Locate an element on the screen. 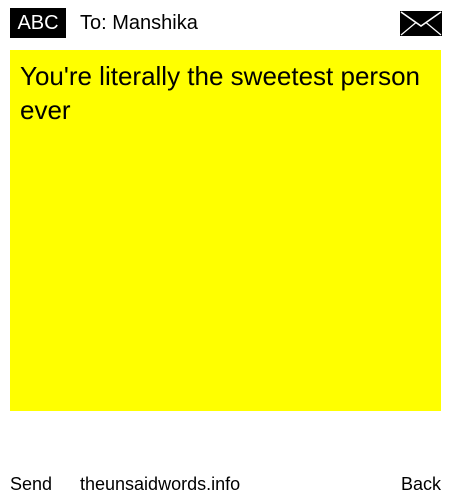 Image resolution: width=450 pixels, height=500 pixels. abc-badge: ABC is located at coordinates (38, 23).